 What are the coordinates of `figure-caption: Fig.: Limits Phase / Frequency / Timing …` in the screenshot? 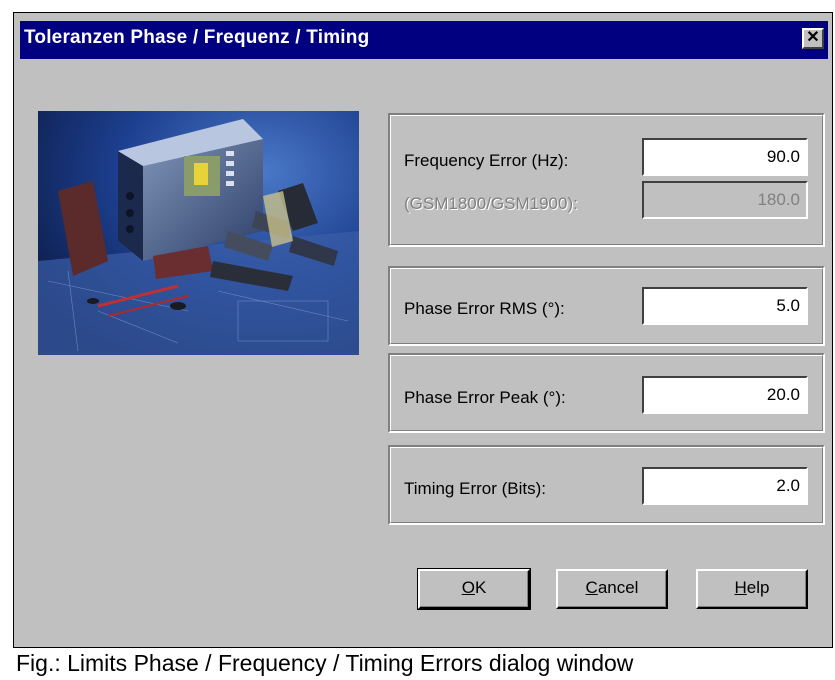 It's located at (325, 663).